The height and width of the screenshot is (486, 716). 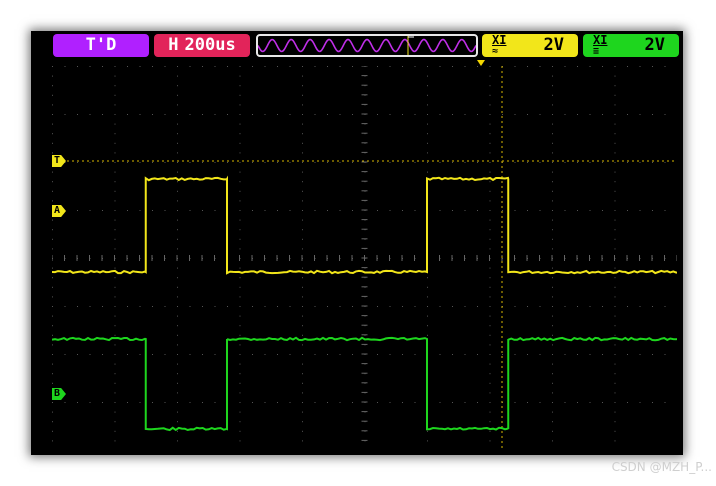 I want to click on mode-label: T'D, so click(x=101, y=45).